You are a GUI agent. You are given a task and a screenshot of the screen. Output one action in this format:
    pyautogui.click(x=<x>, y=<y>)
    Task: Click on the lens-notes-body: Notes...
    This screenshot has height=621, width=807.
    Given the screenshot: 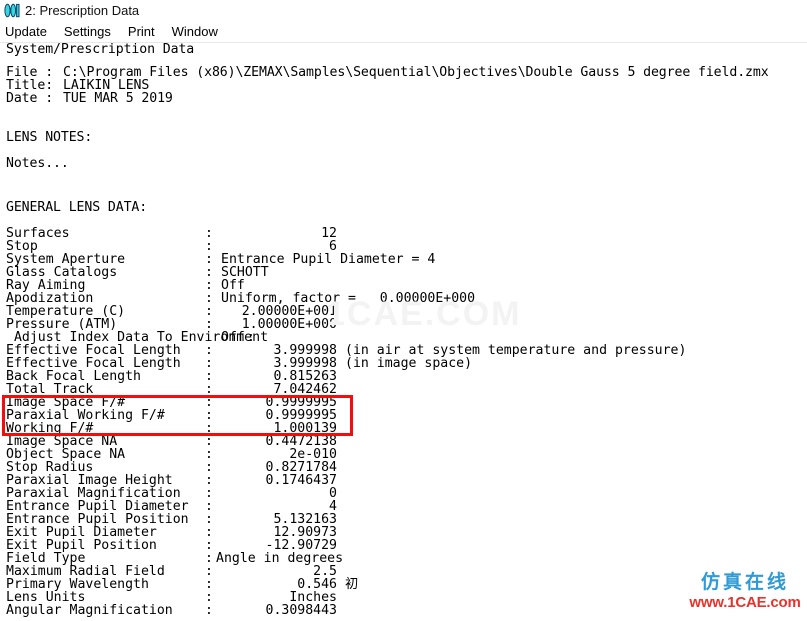 What is the action you would take?
    pyautogui.click(x=37, y=163)
    